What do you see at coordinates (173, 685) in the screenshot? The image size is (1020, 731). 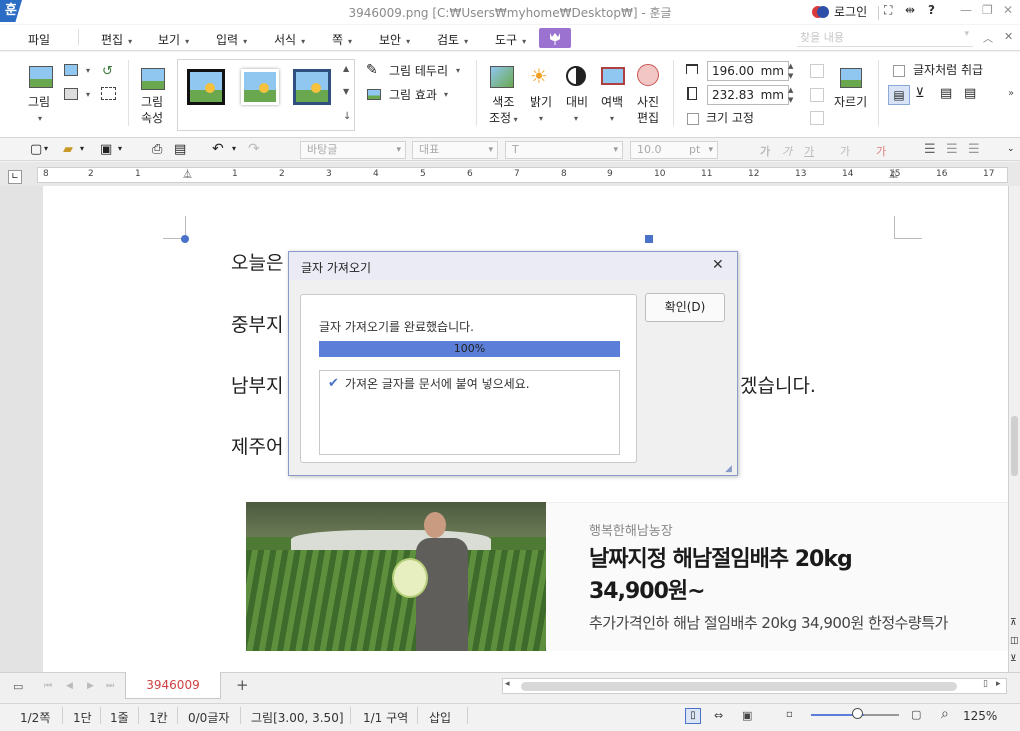 I see `tab-document: 3946009` at bounding box center [173, 685].